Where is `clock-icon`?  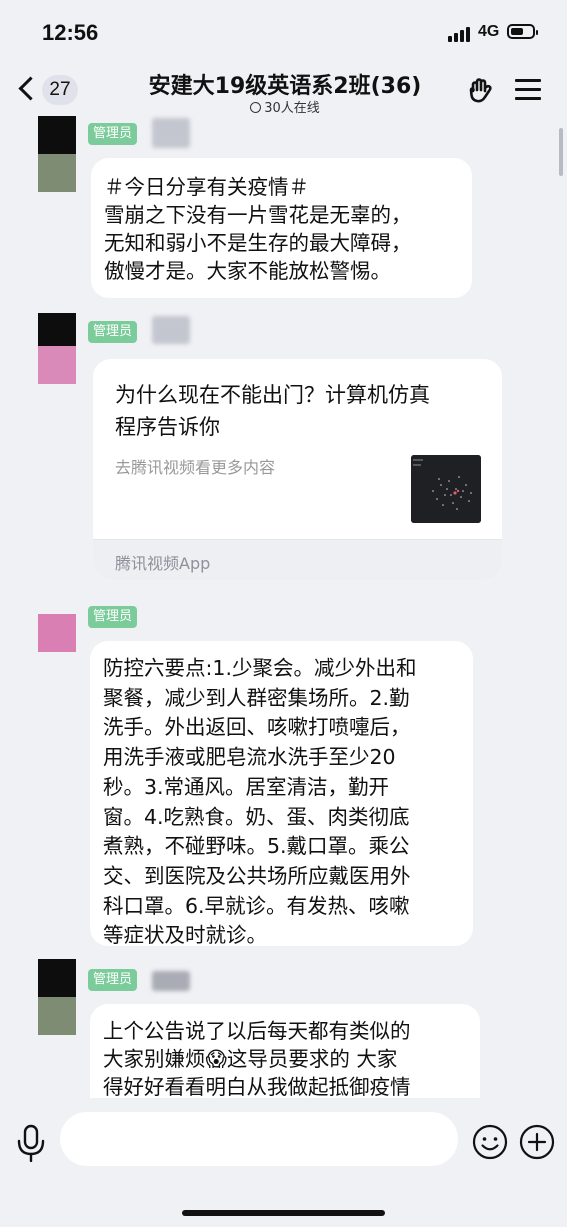 clock-icon is located at coordinates (256, 107).